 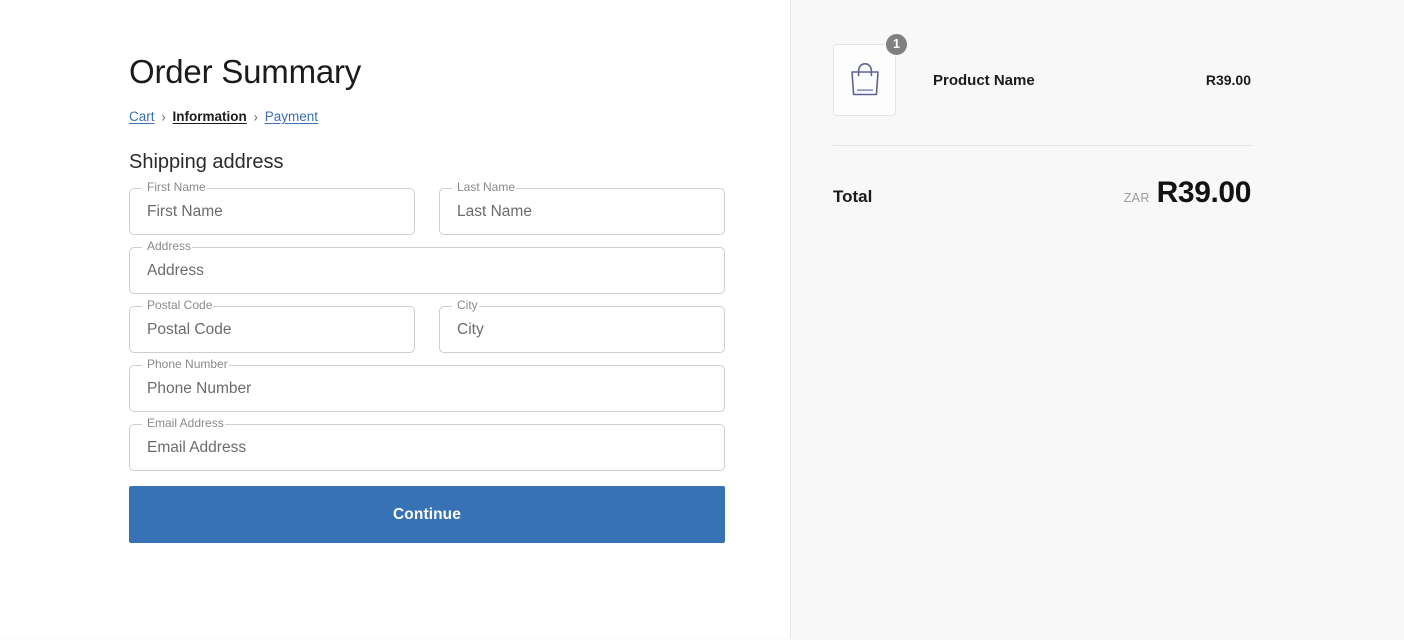 What do you see at coordinates (1043, 145) in the screenshot?
I see `summary-divider` at bounding box center [1043, 145].